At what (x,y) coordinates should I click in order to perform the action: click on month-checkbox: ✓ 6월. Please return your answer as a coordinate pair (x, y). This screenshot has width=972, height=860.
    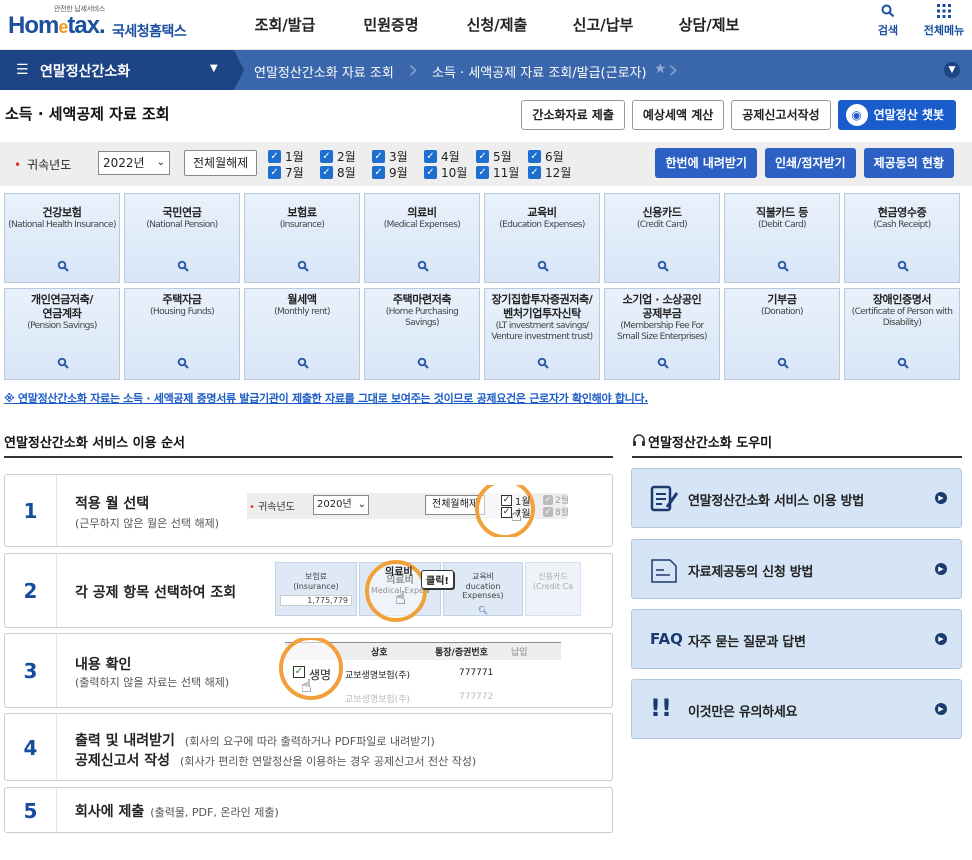
    Looking at the image, I should click on (546, 156).